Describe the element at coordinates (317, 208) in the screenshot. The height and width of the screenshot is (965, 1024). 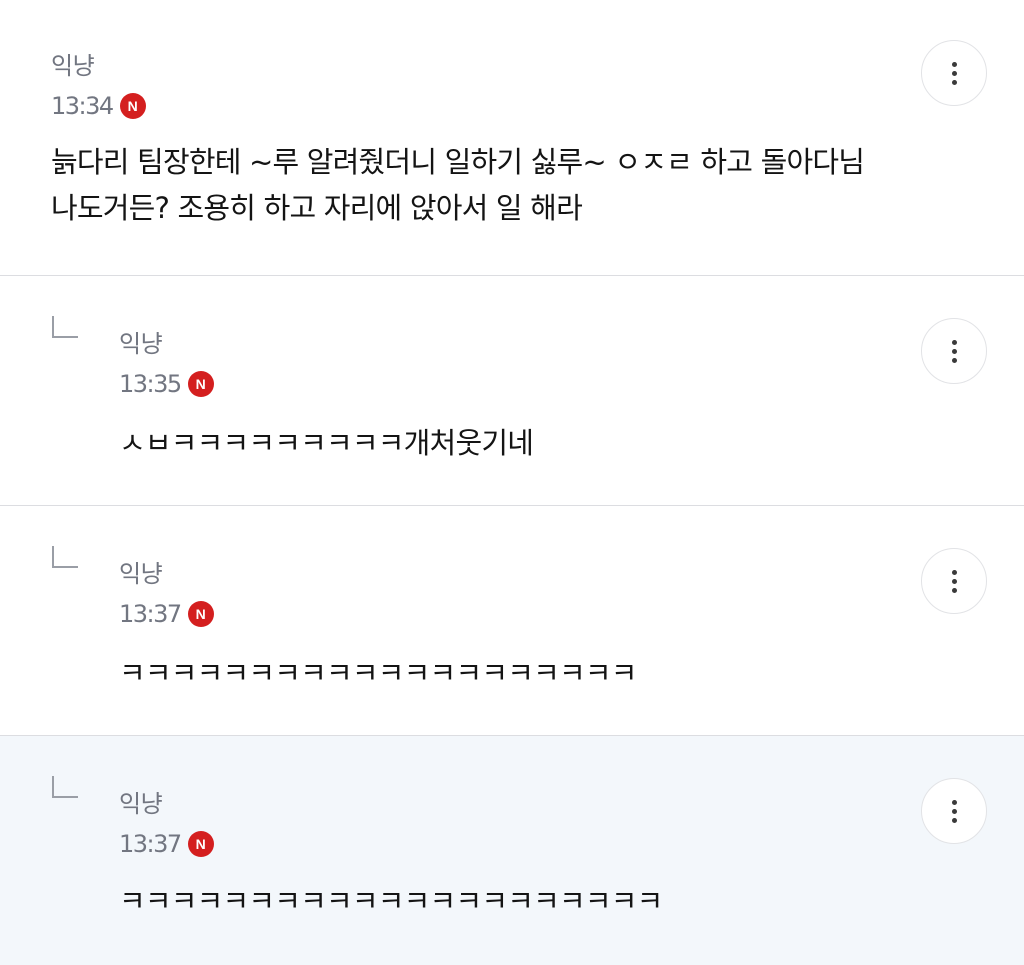
I see `comment-body-line: 나도거든? 조용히 하고 자리에 앉아서 일 해라` at that location.